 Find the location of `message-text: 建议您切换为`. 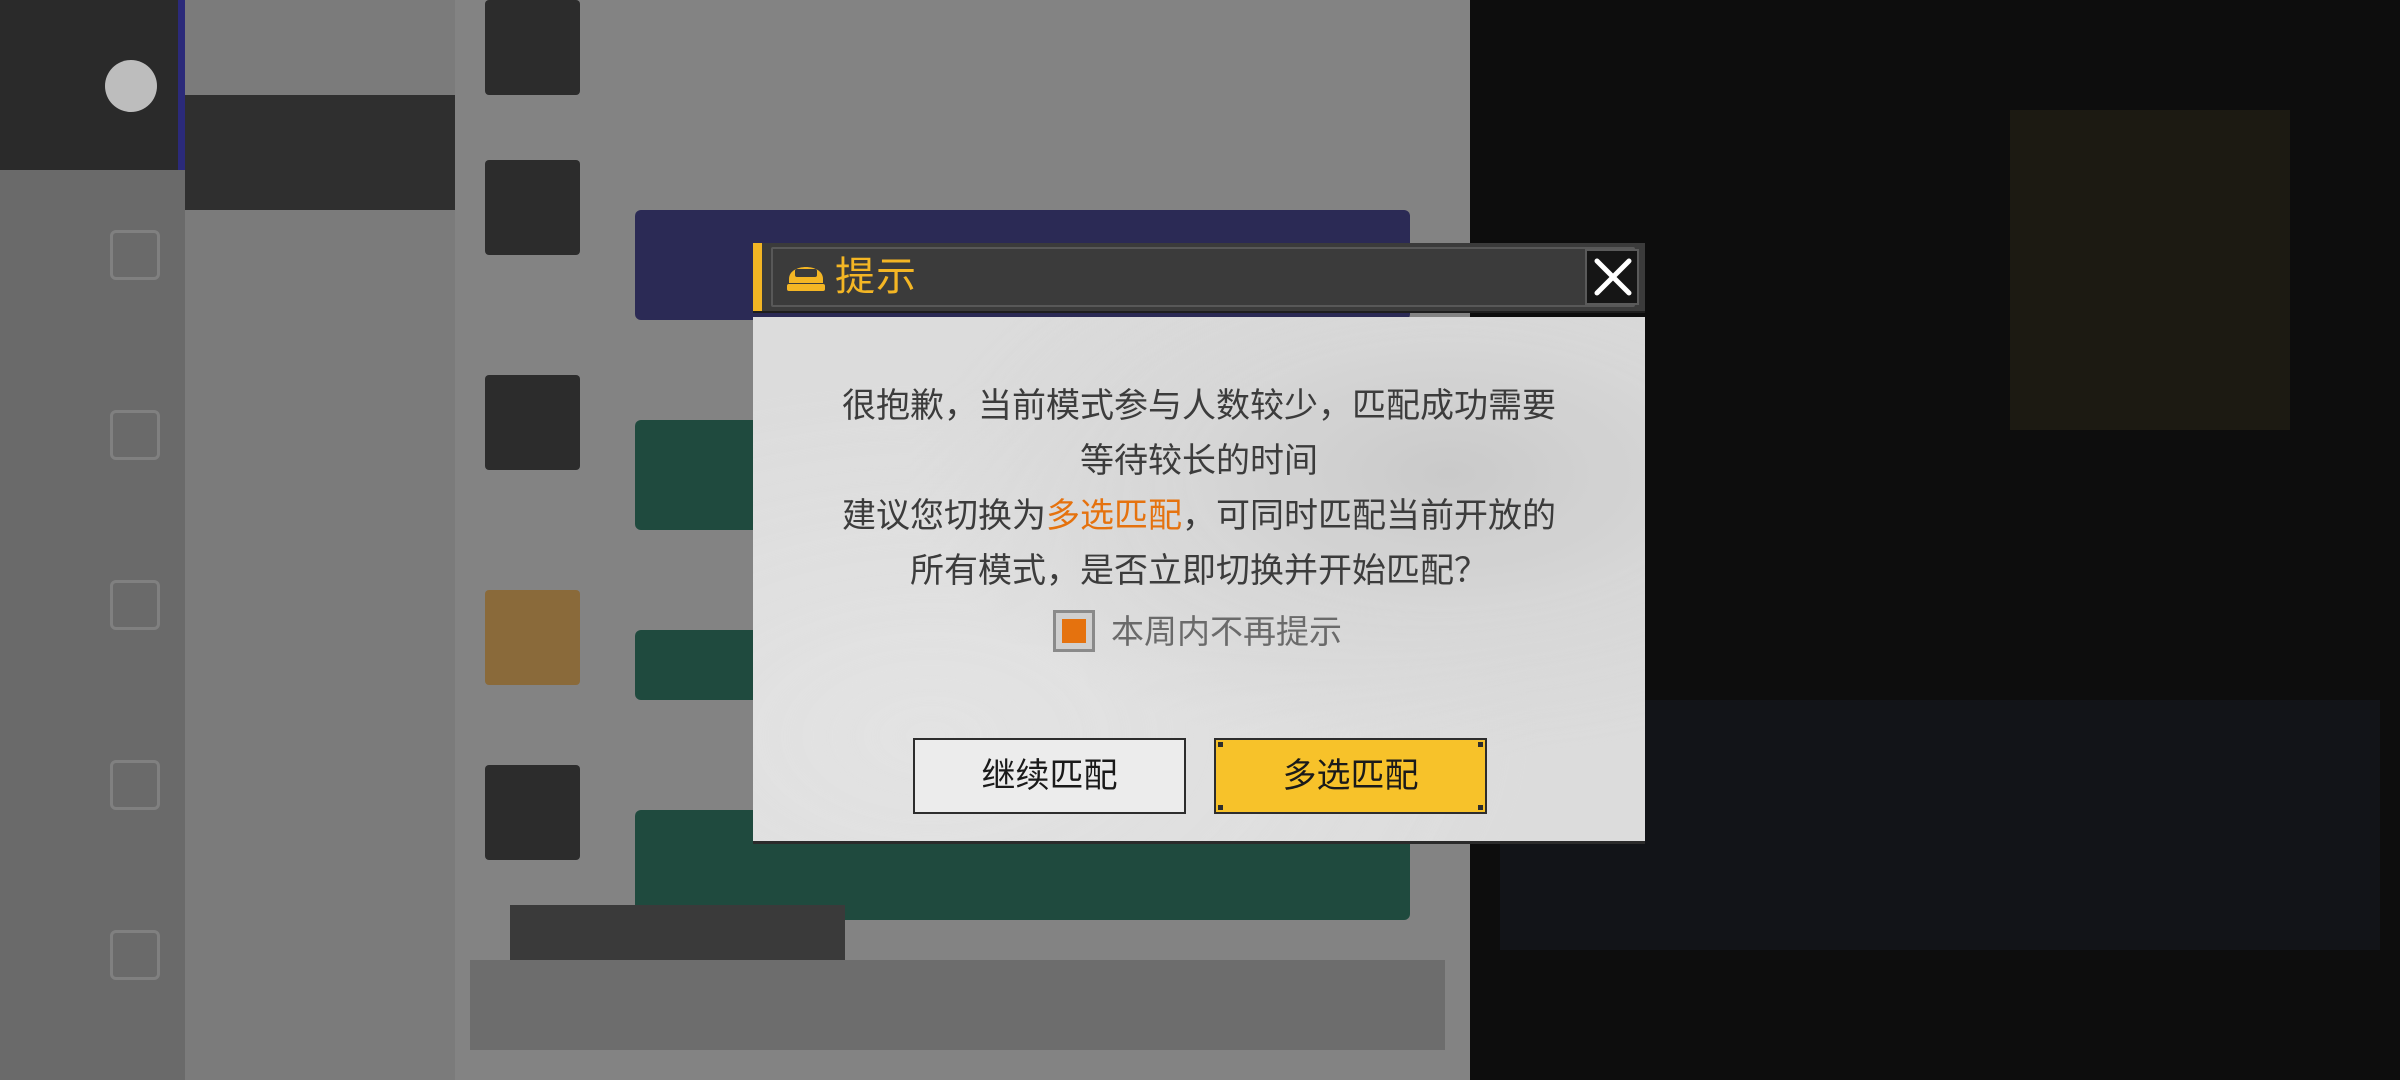

message-text: 建议您切换为 is located at coordinates (944, 516).